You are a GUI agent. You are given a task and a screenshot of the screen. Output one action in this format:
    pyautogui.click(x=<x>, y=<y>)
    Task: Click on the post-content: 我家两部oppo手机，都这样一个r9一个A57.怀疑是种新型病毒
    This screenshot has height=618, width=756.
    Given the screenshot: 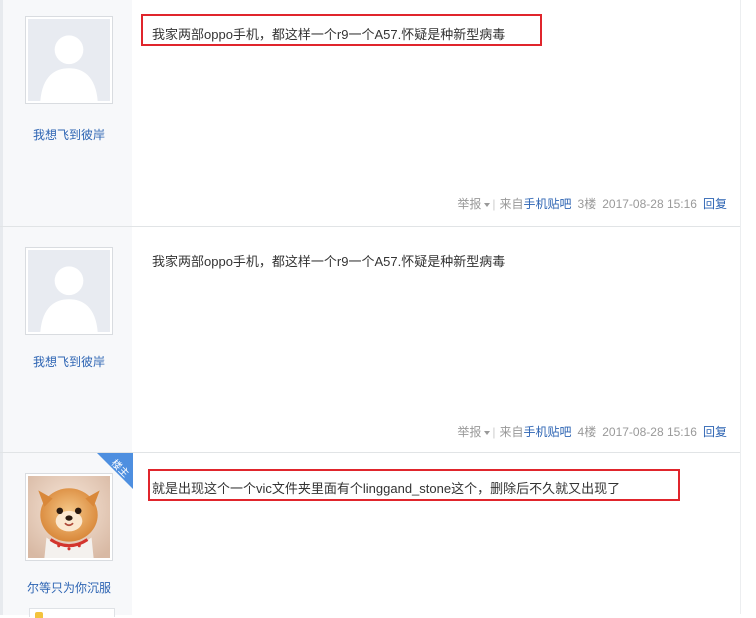 What is the action you would take?
    pyautogui.click(x=329, y=261)
    